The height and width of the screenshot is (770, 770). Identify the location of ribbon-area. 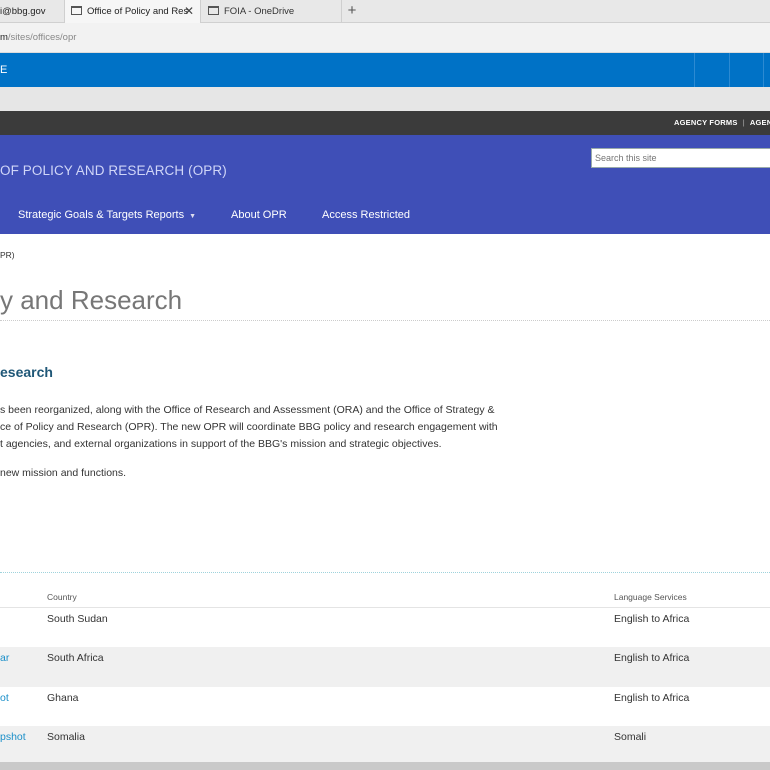
(385, 99).